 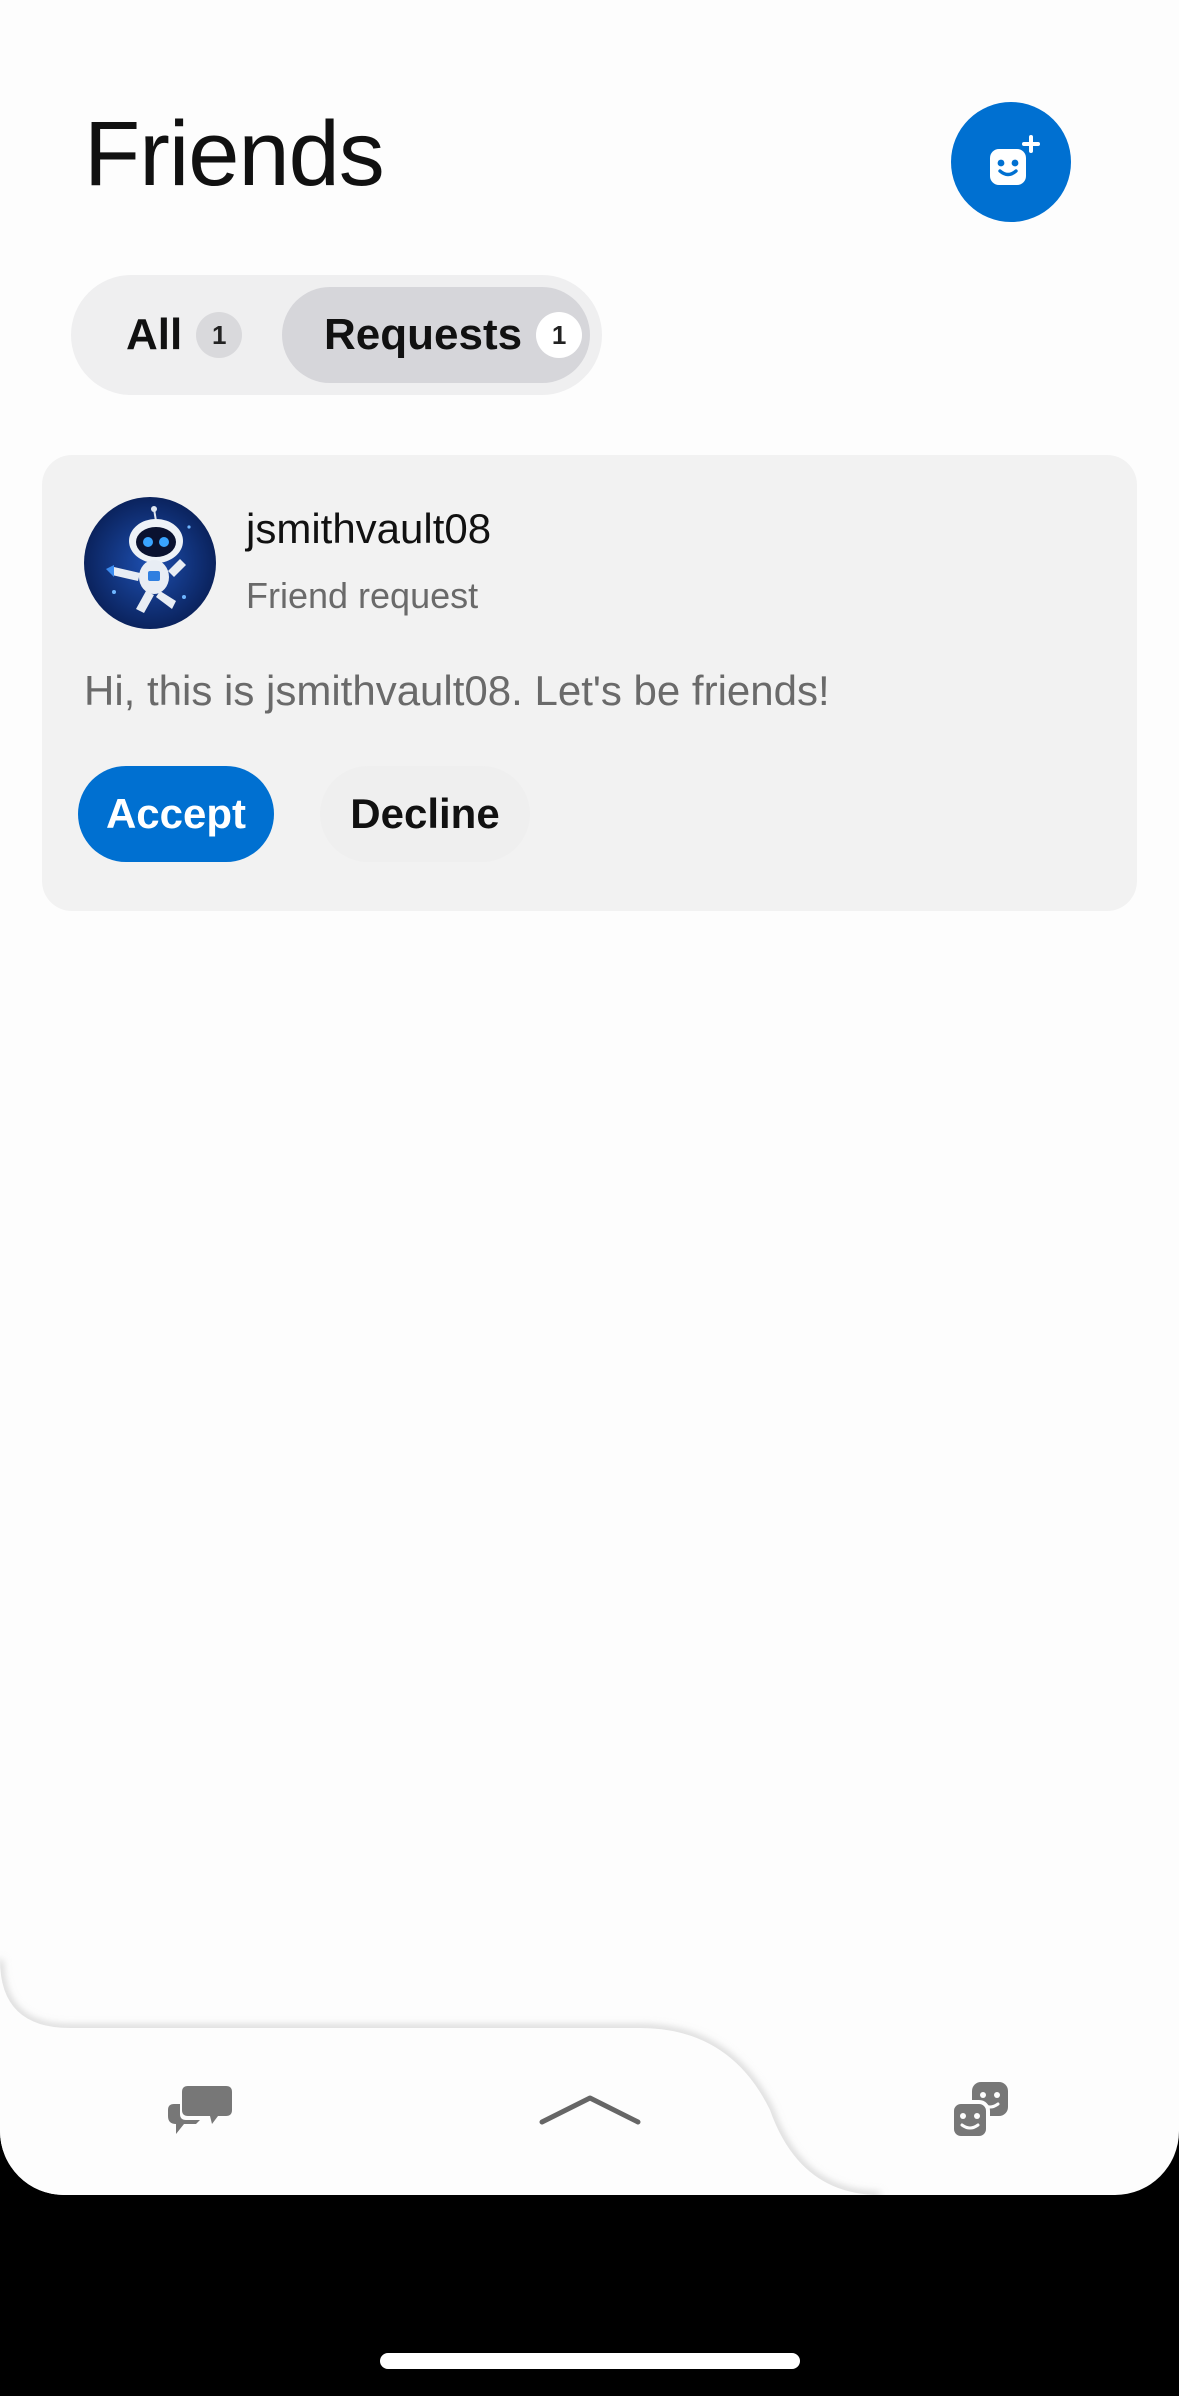 I want to click on tab-requests-label: Requests, so click(x=423, y=334).